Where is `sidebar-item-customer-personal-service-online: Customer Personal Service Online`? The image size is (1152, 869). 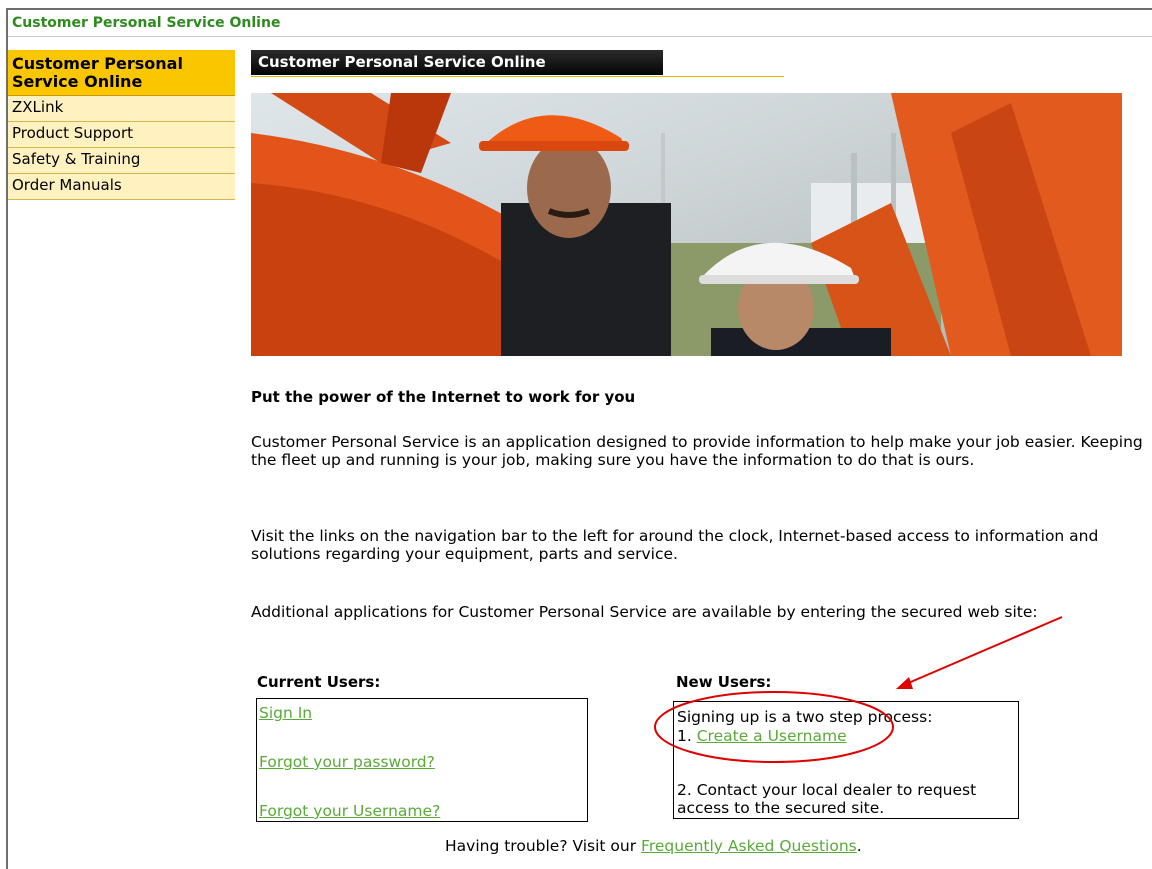 sidebar-item-customer-personal-service-online: Customer Personal Service Online is located at coordinates (121, 73).